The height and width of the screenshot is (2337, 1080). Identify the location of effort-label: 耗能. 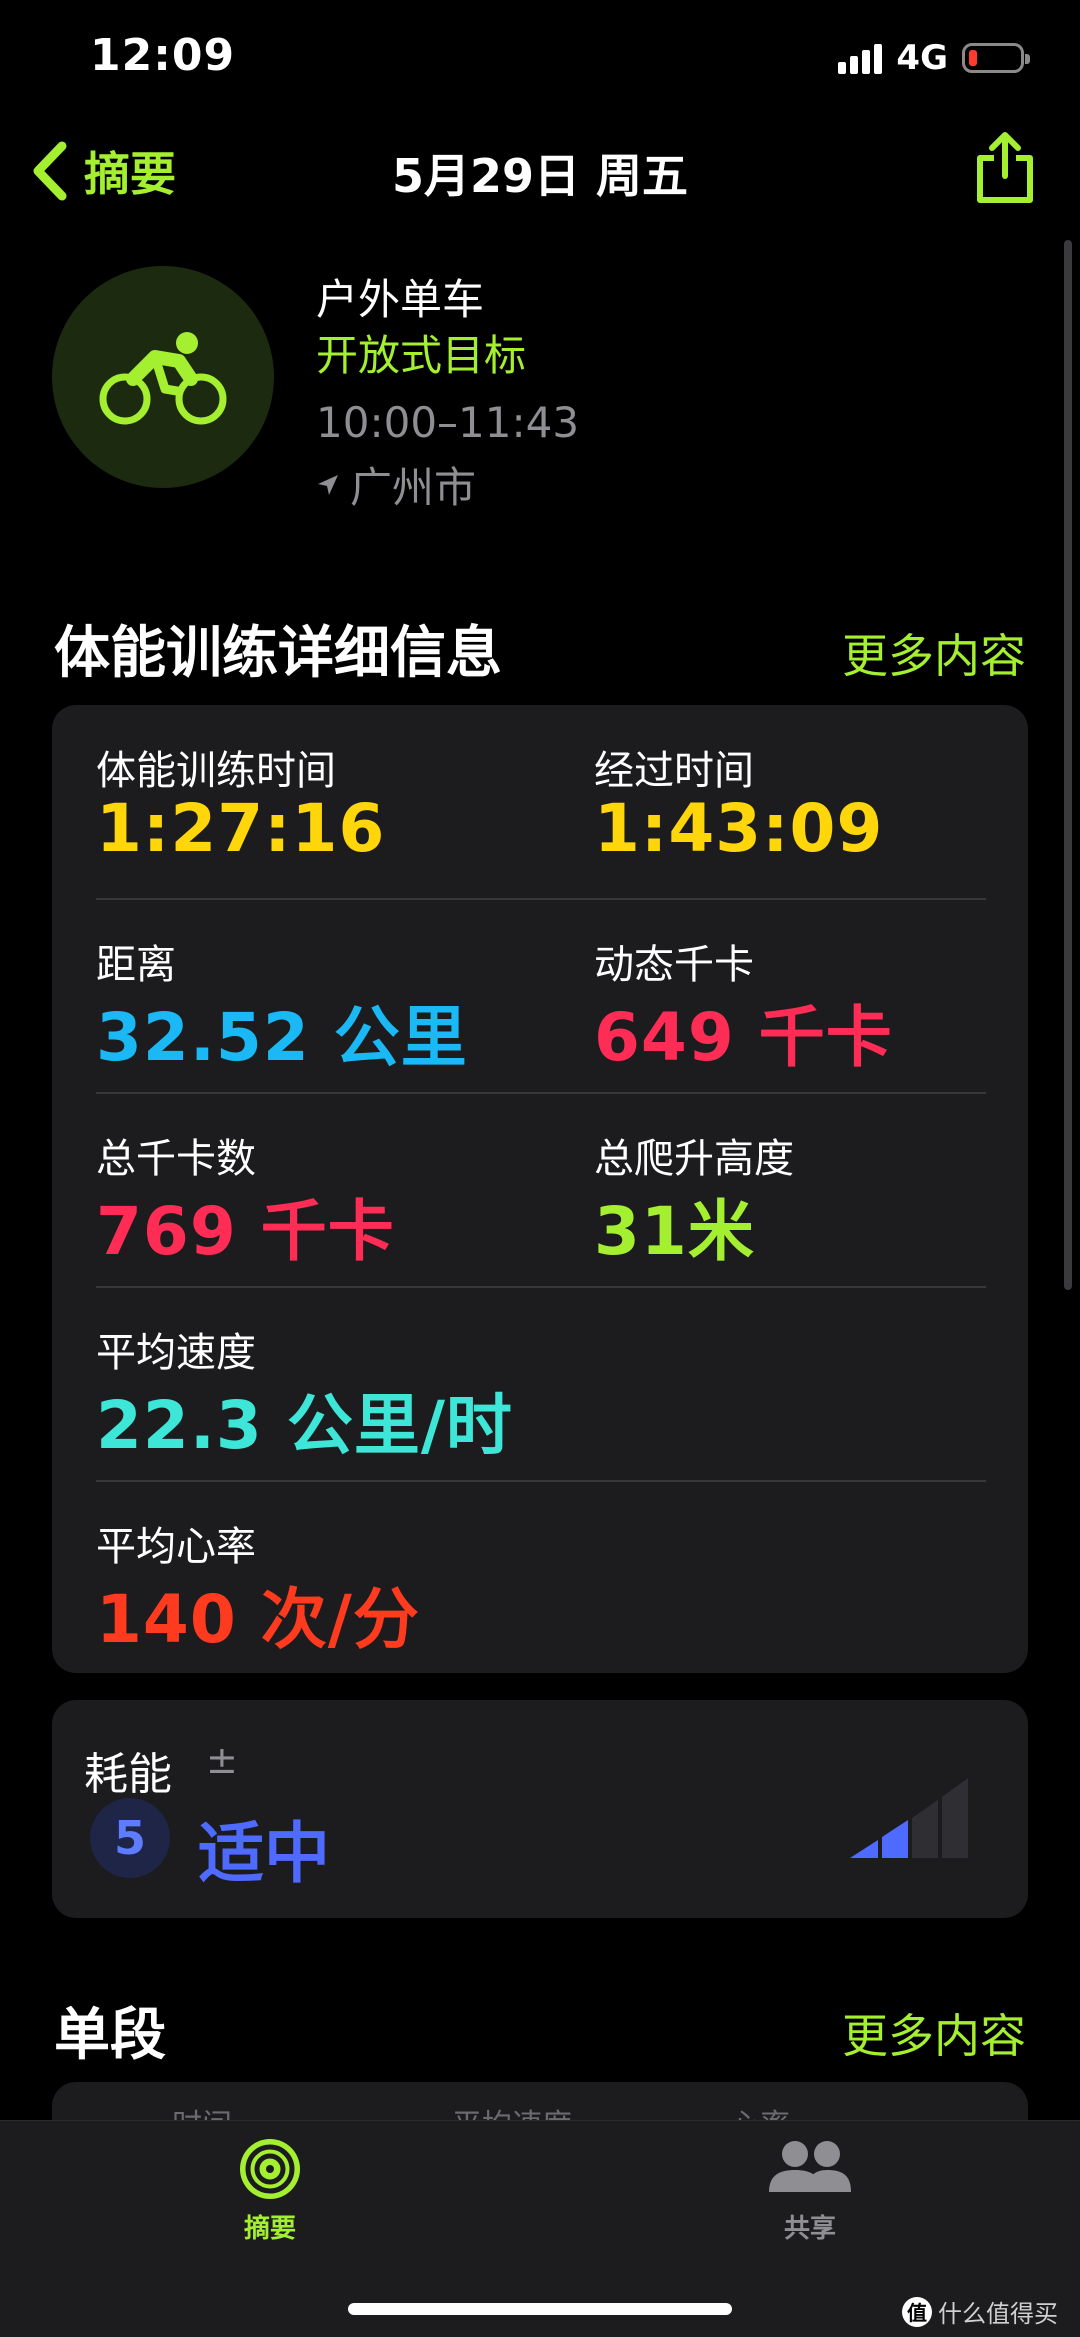
(128, 1774).